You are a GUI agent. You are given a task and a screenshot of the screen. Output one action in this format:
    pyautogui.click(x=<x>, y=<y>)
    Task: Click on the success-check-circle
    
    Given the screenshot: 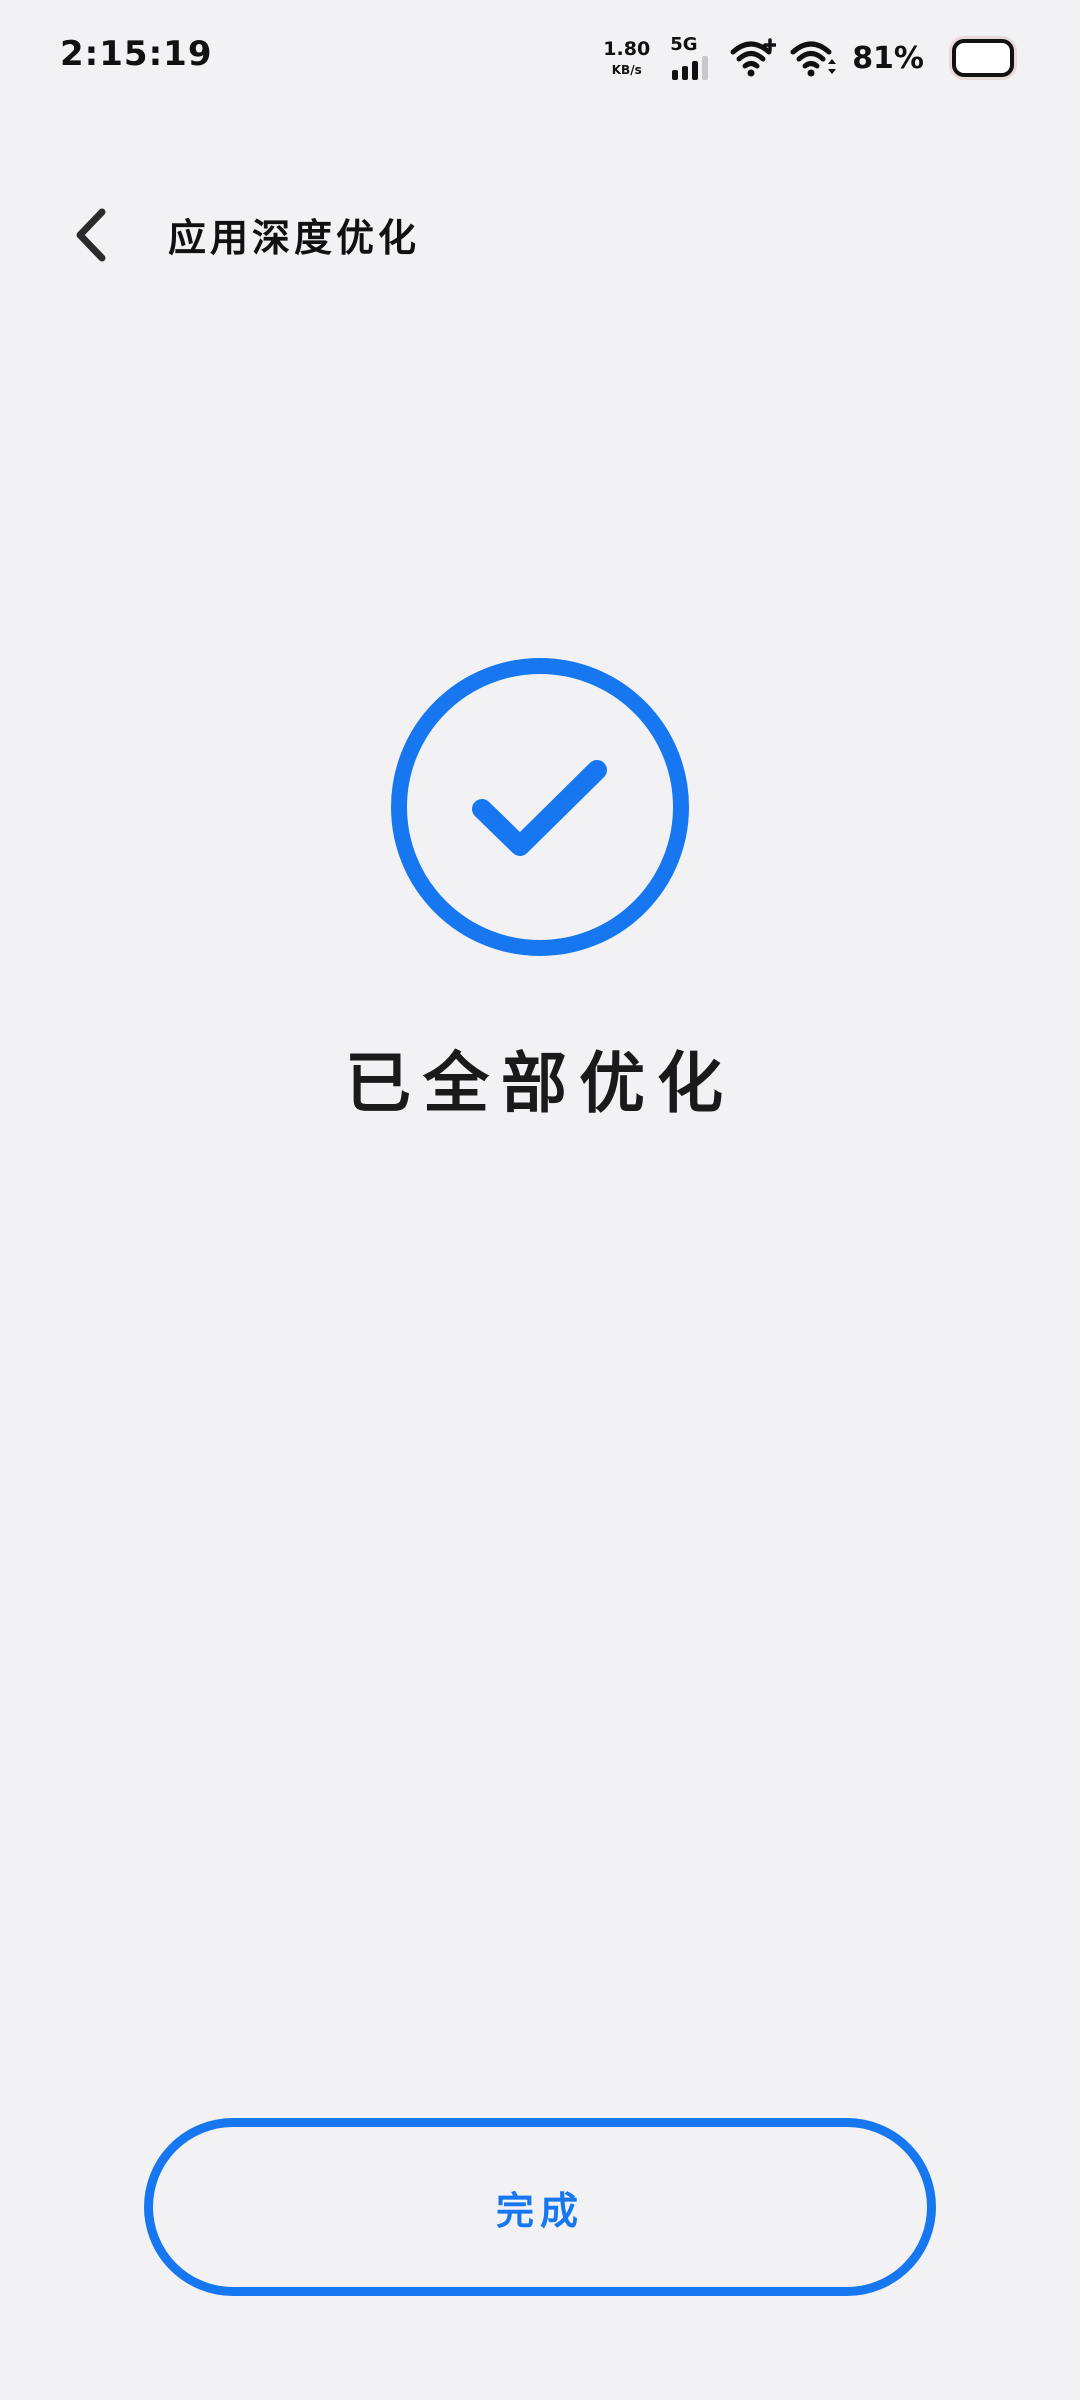 What is the action you would take?
    pyautogui.click(x=540, y=807)
    